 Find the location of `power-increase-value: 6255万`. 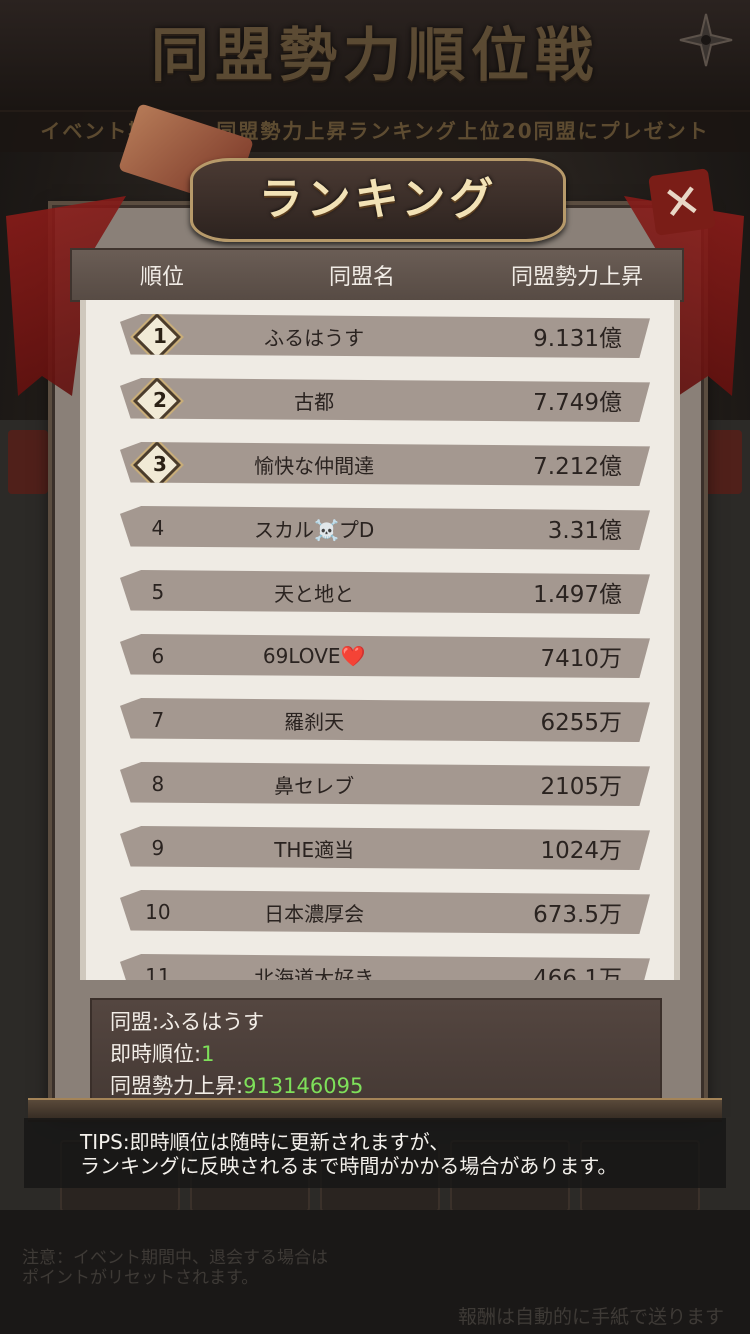

power-increase-value: 6255万 is located at coordinates (581, 723).